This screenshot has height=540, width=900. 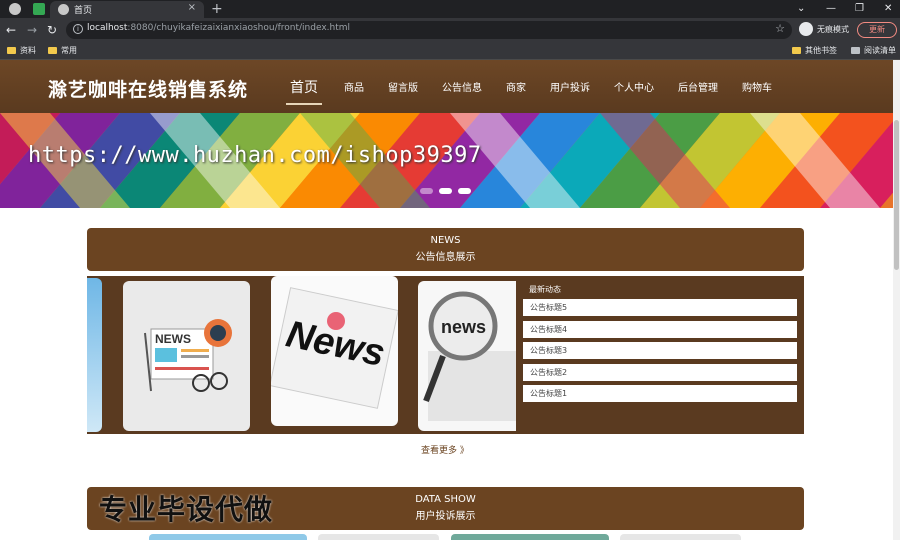 I want to click on bookmark-label: 常用, so click(x=69, y=50).